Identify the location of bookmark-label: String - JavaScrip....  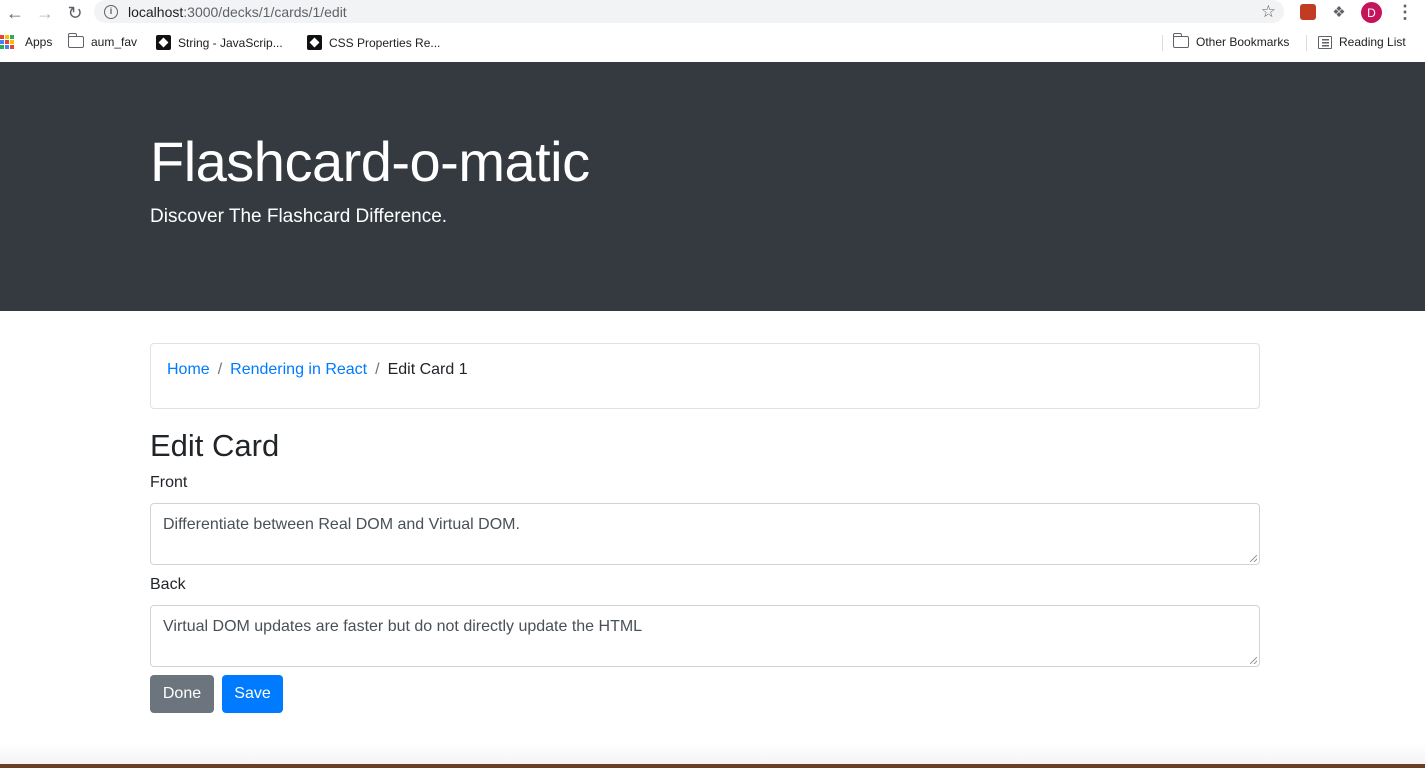
(230, 42).